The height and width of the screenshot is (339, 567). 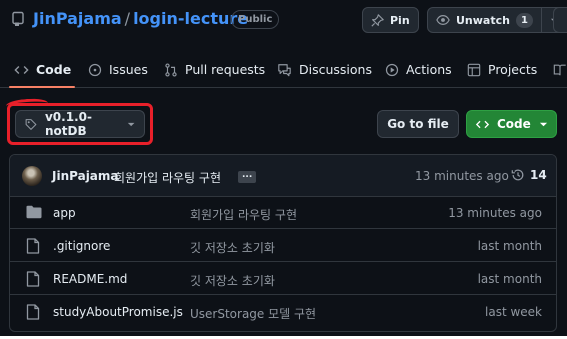 I want to click on watch-label: Unwatch, so click(x=483, y=20).